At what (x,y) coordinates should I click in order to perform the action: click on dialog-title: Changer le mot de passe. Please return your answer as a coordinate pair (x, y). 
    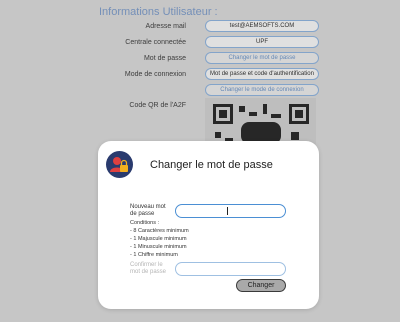
    Looking at the image, I should click on (211, 165).